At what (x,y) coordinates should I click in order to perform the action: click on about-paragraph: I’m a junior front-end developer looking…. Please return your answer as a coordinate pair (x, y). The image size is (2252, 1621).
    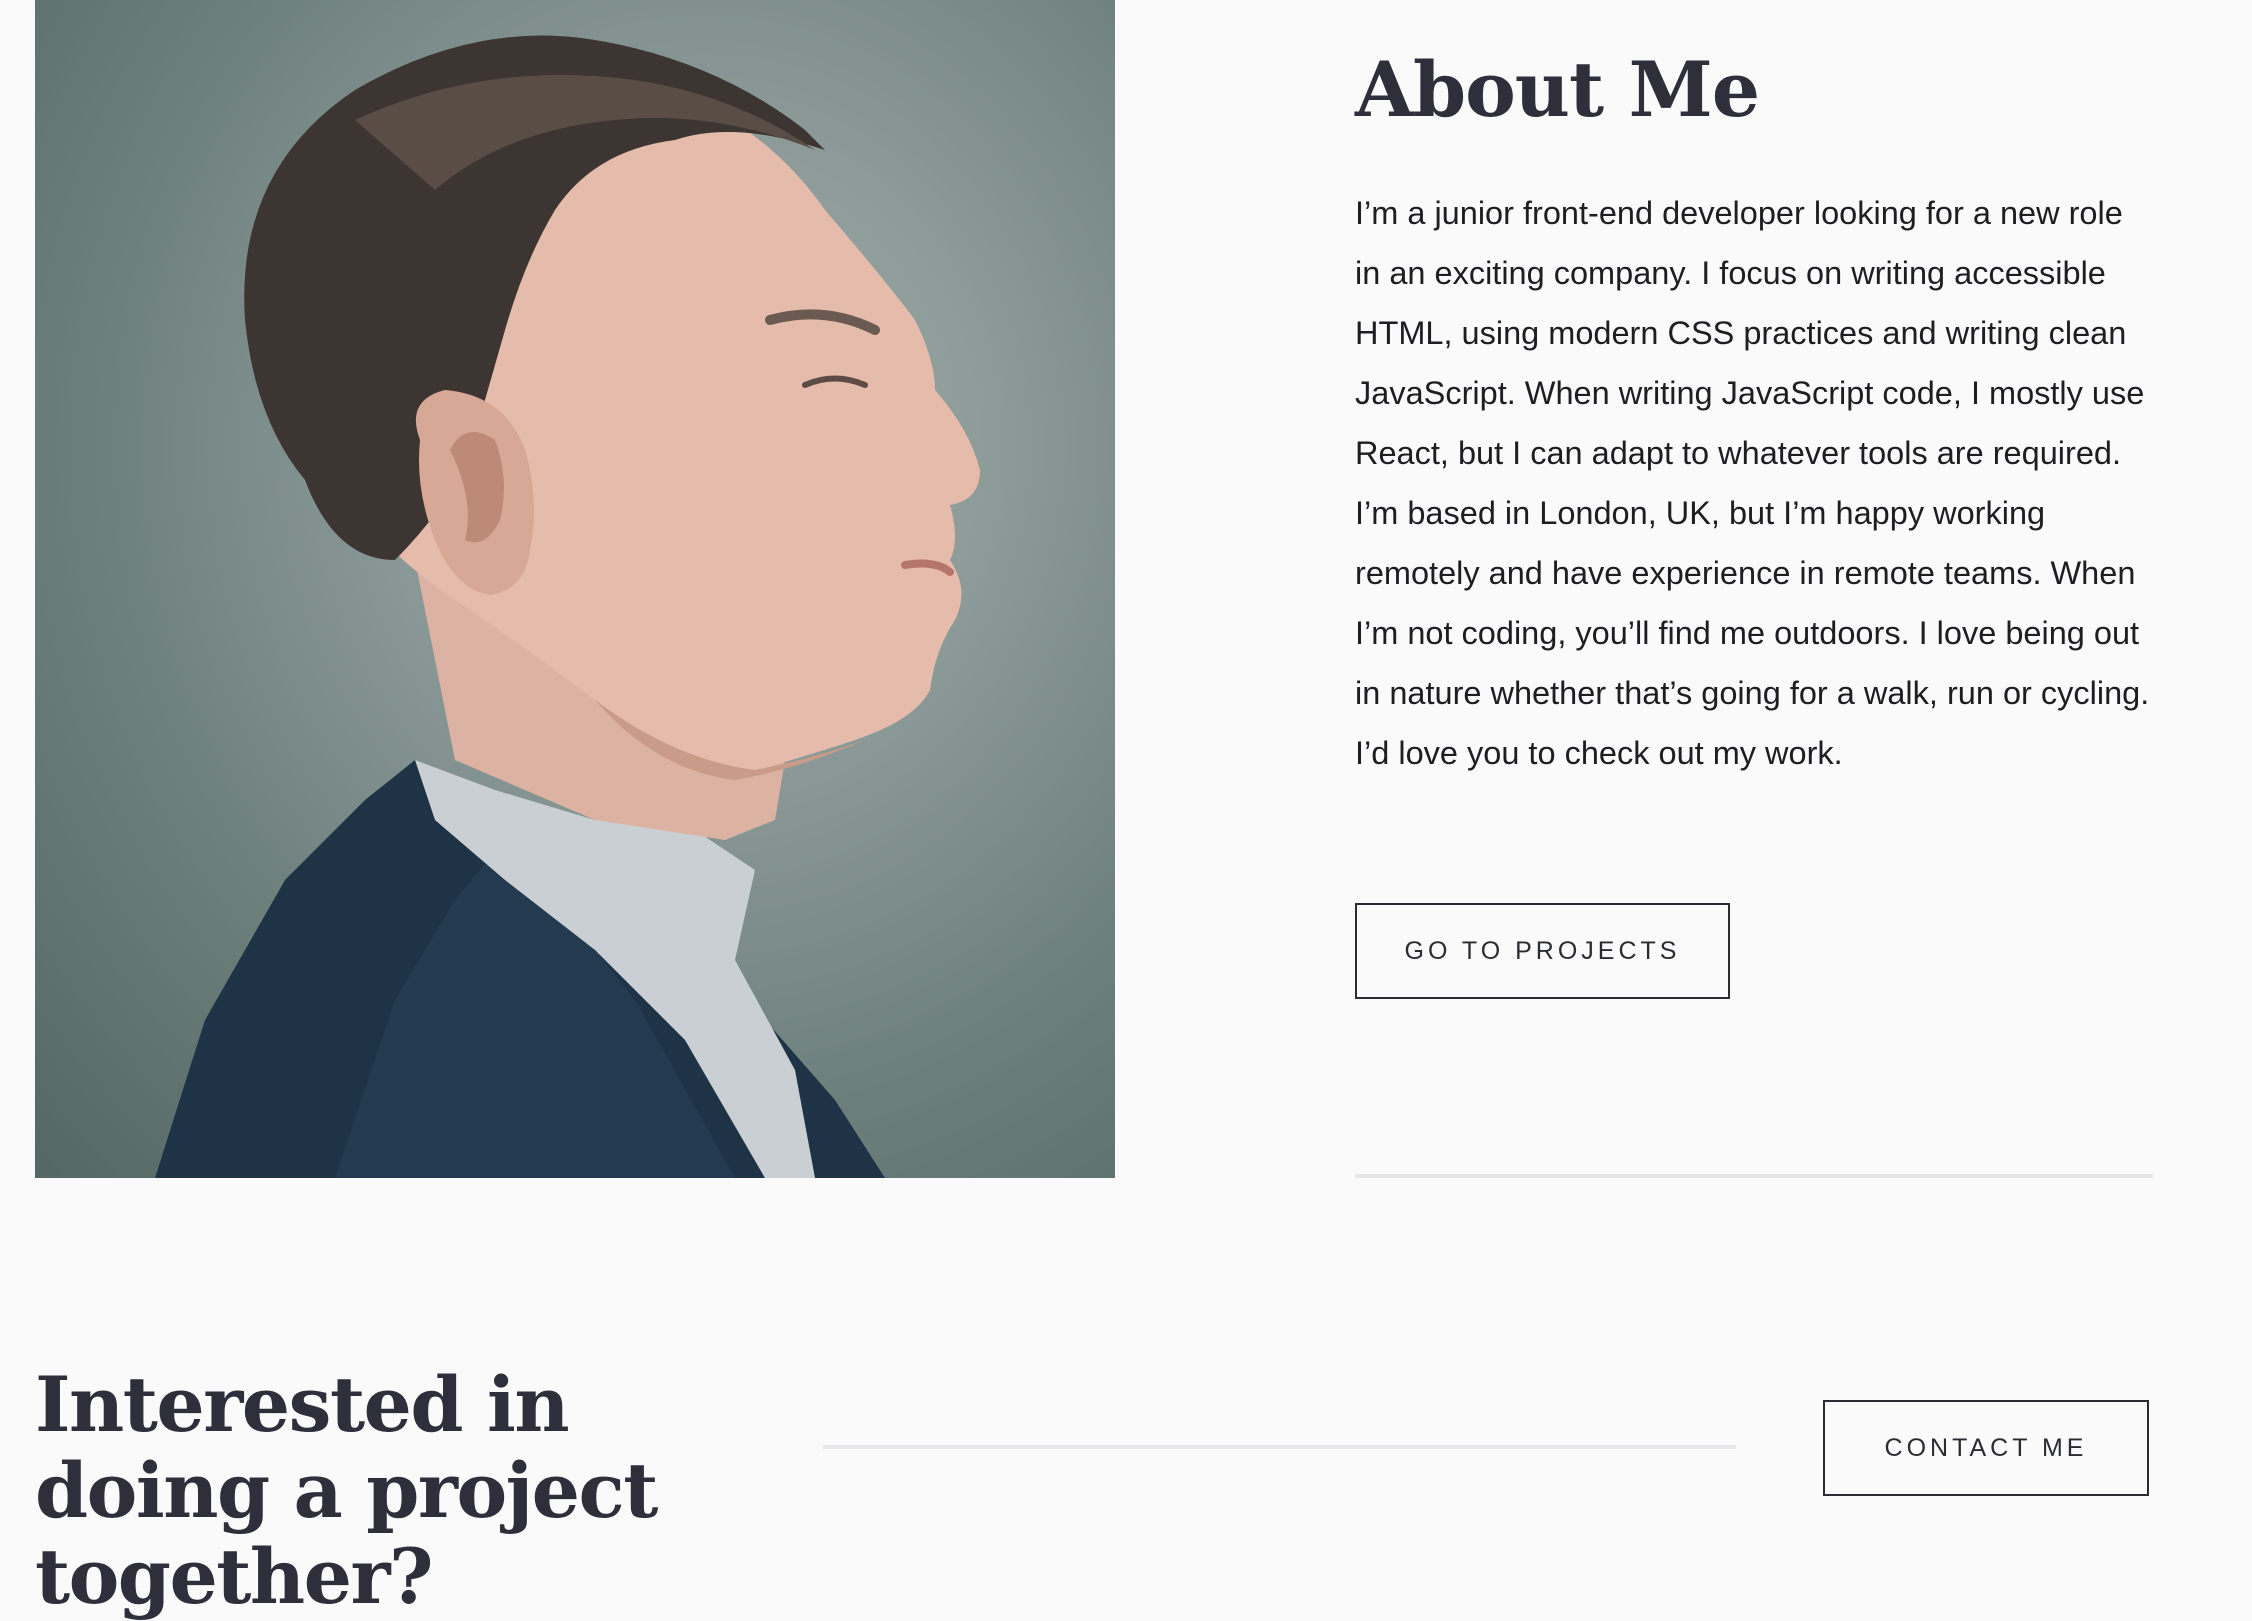
    Looking at the image, I should click on (1752, 483).